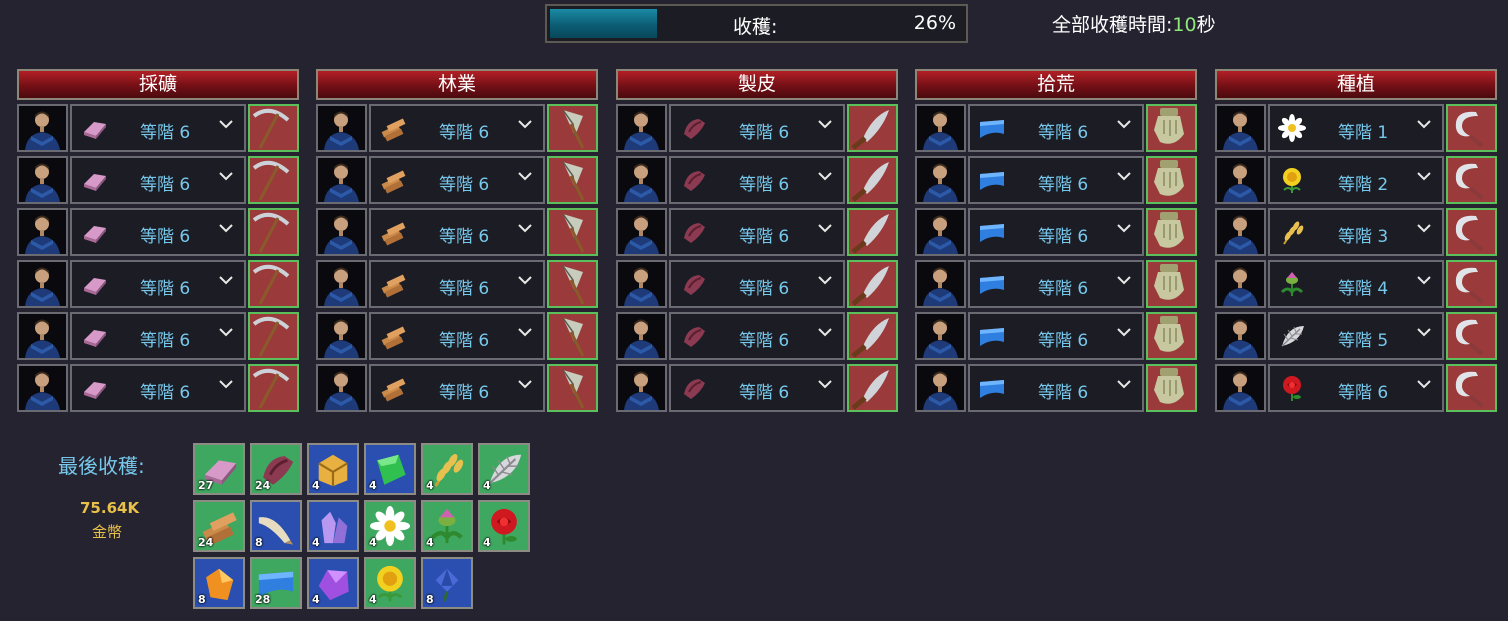 The image size is (1508, 621). Describe the element at coordinates (1356, 336) in the screenshot. I see `tier-select: 等階 5` at that location.